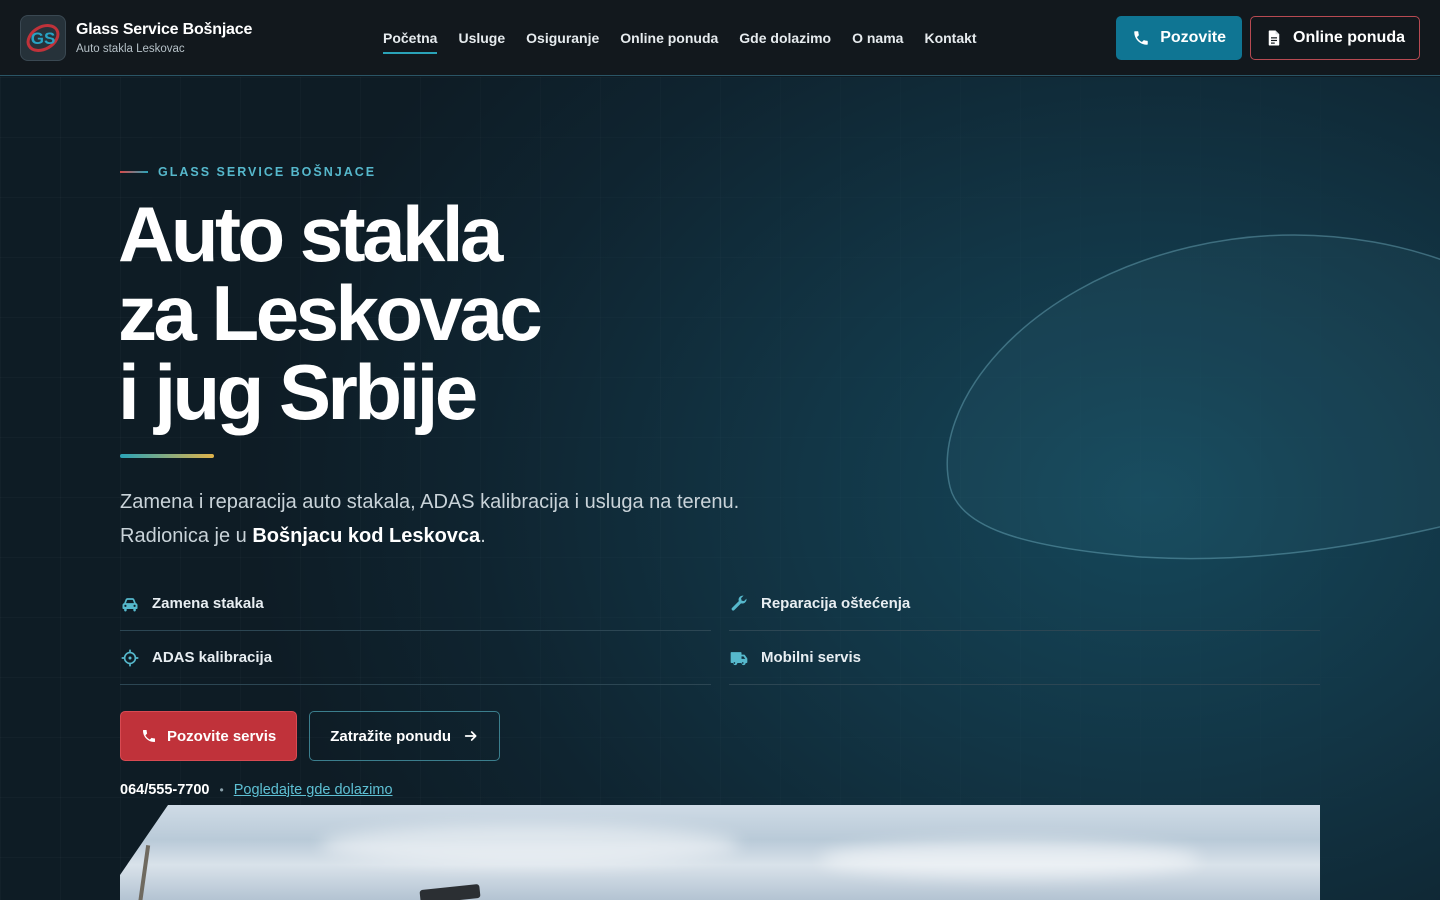 This screenshot has width=1440, height=900. I want to click on nav-item-online-ponuda: Online ponuda, so click(669, 38).